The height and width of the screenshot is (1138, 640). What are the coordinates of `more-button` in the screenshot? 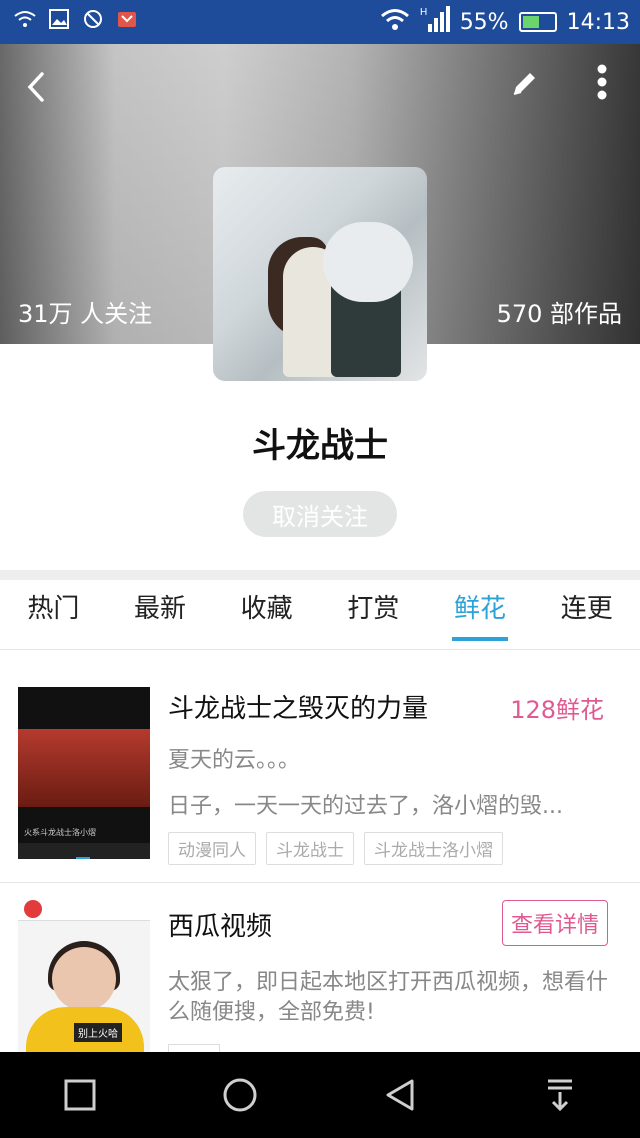 It's located at (602, 82).